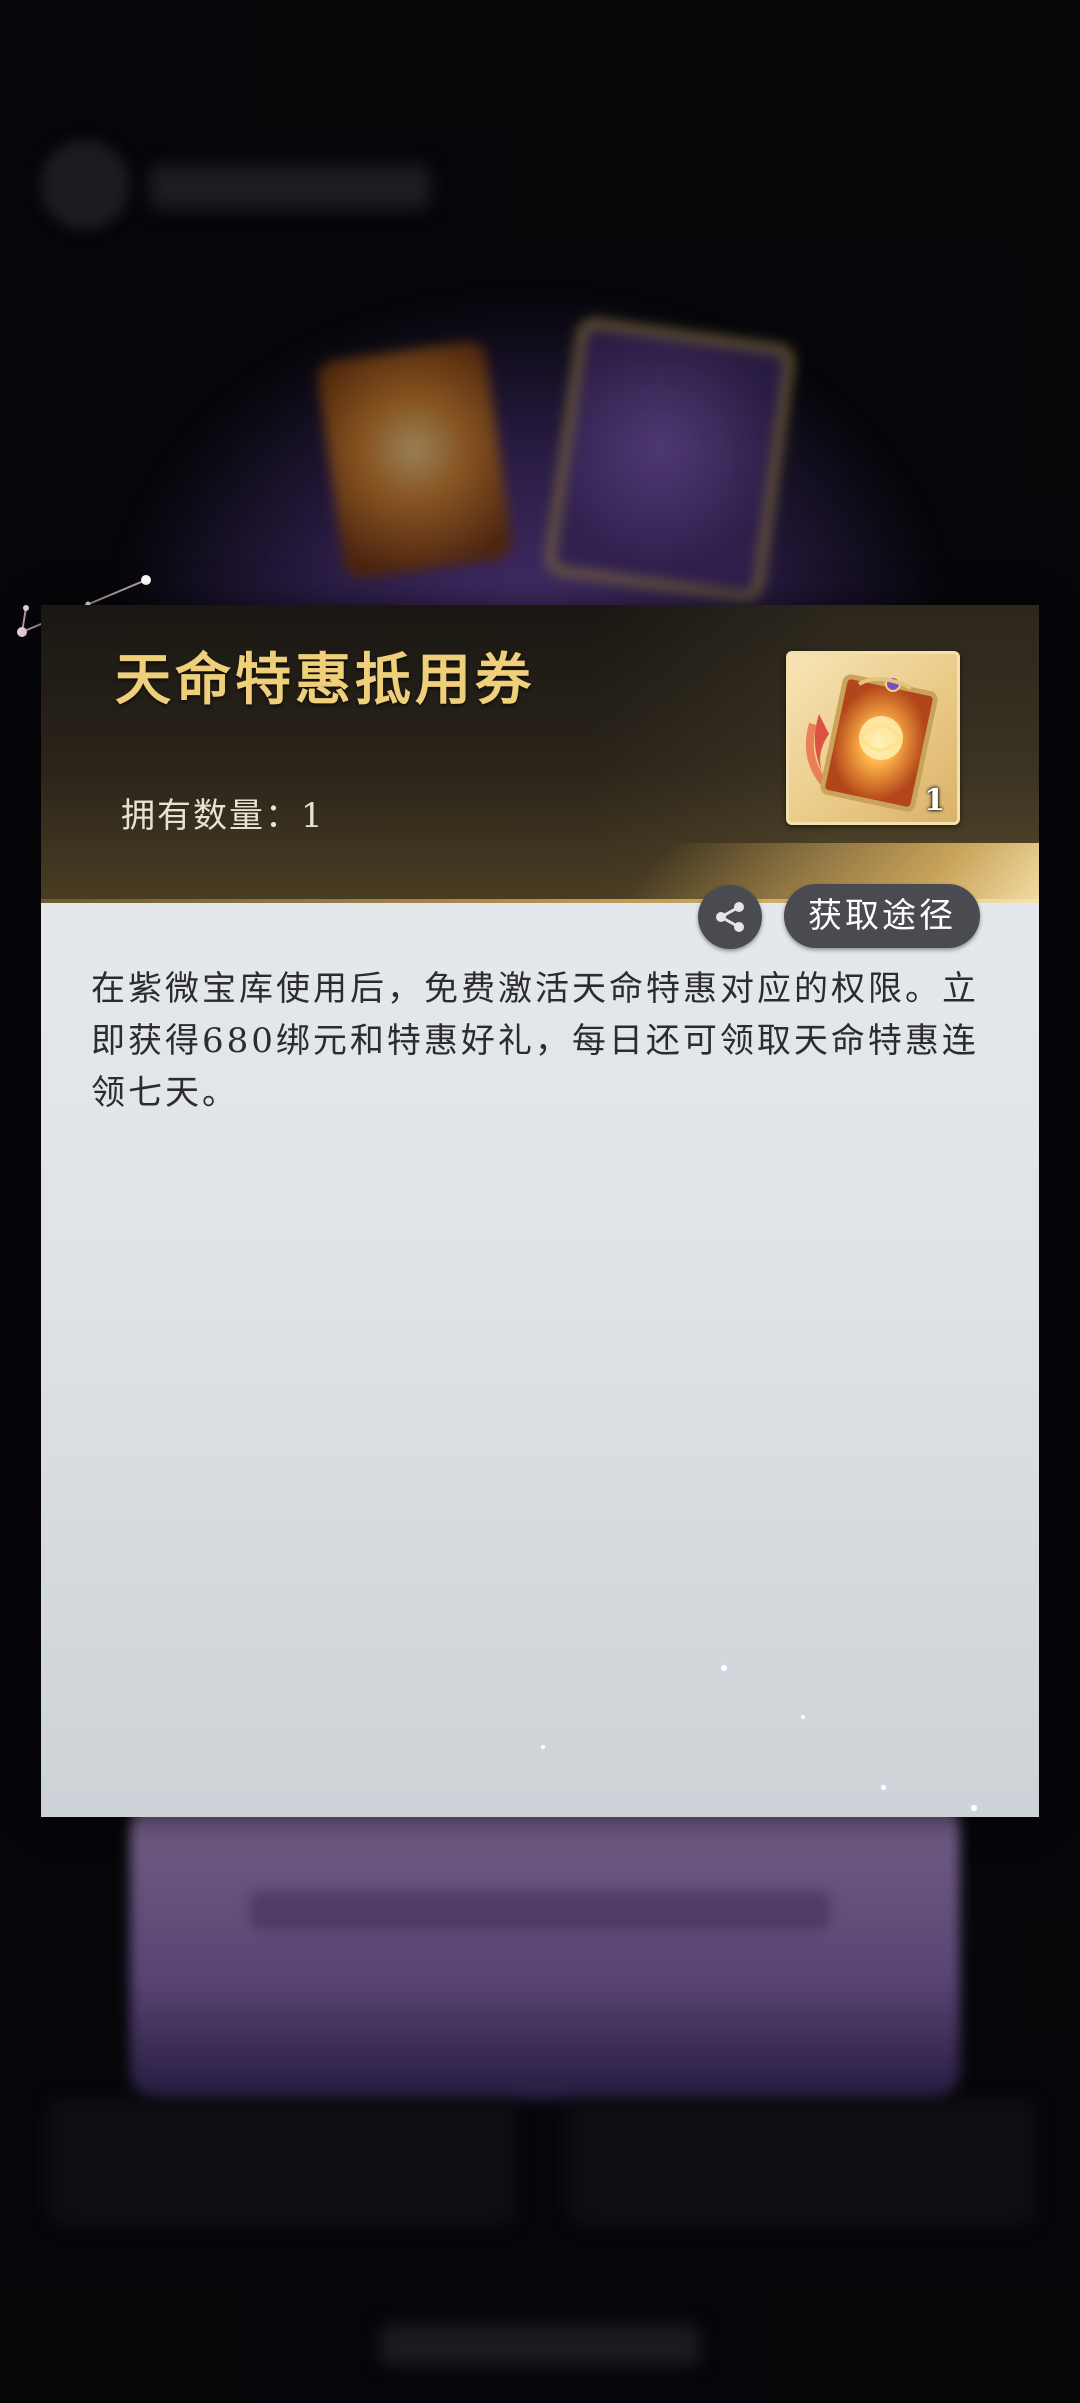 The width and height of the screenshot is (1080, 2403). I want to click on item-header: 天命特惠抵用券 拥有数量：1 1, so click(540, 754).